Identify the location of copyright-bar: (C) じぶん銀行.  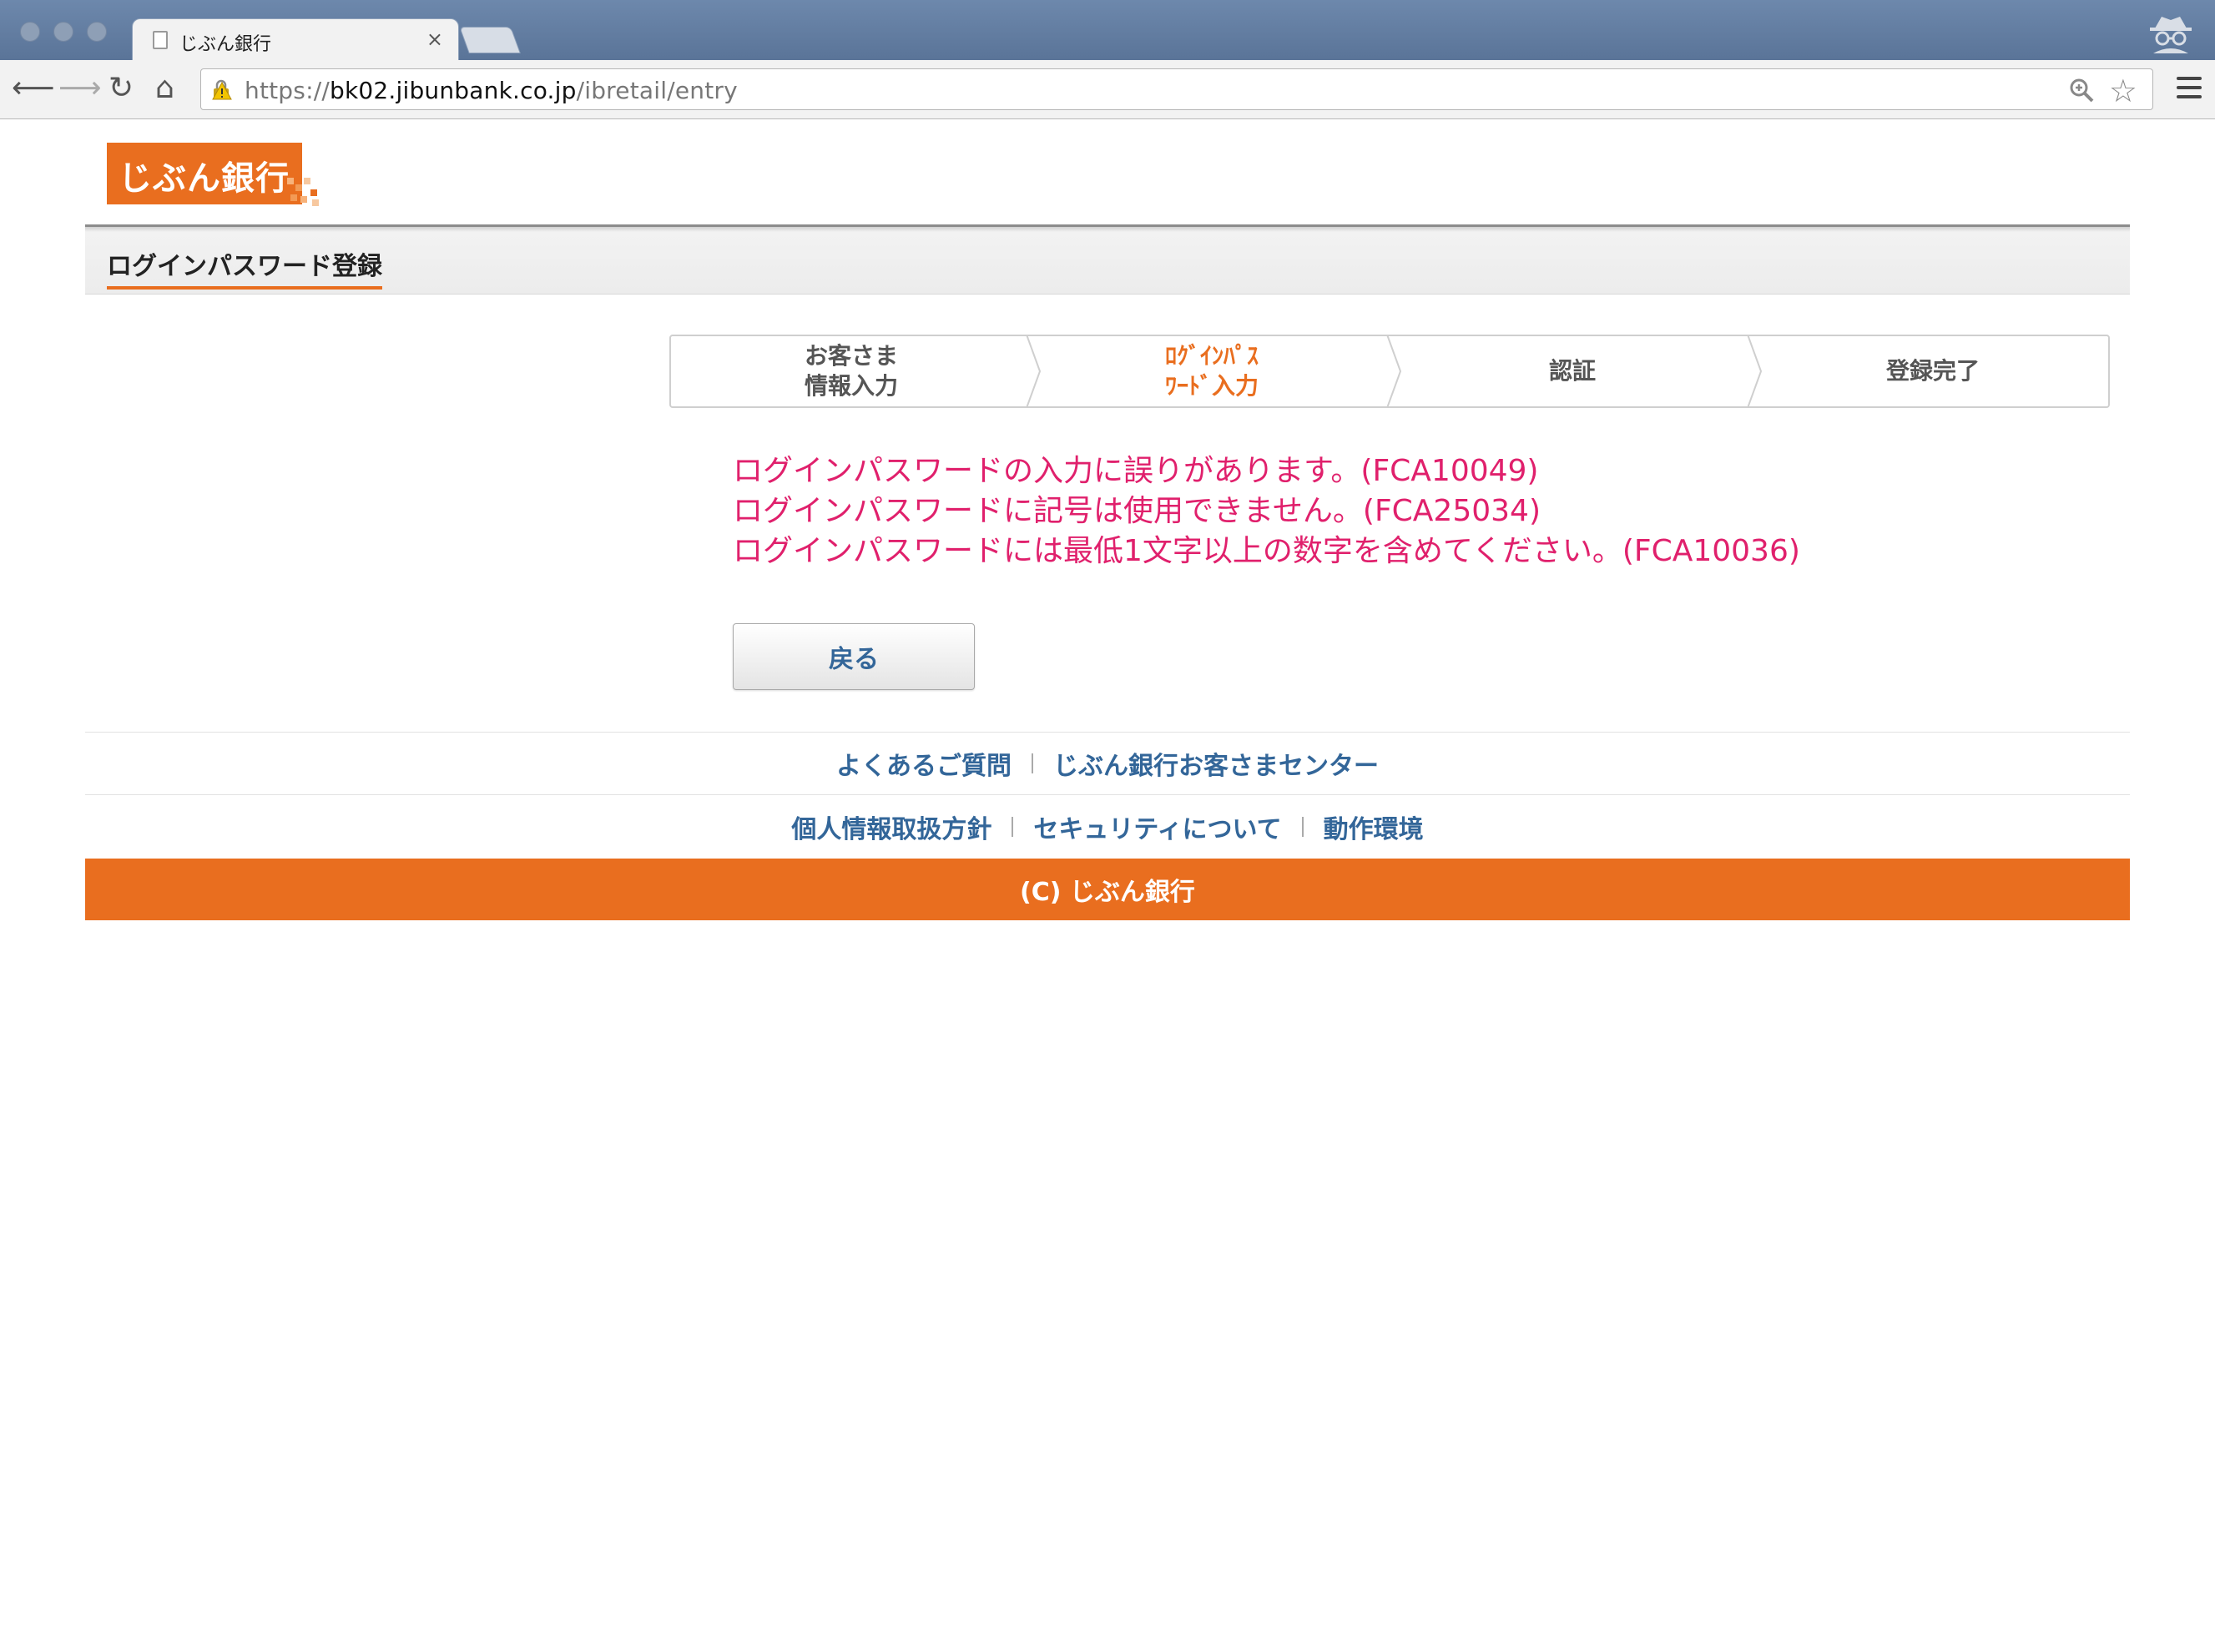
(1107, 889).